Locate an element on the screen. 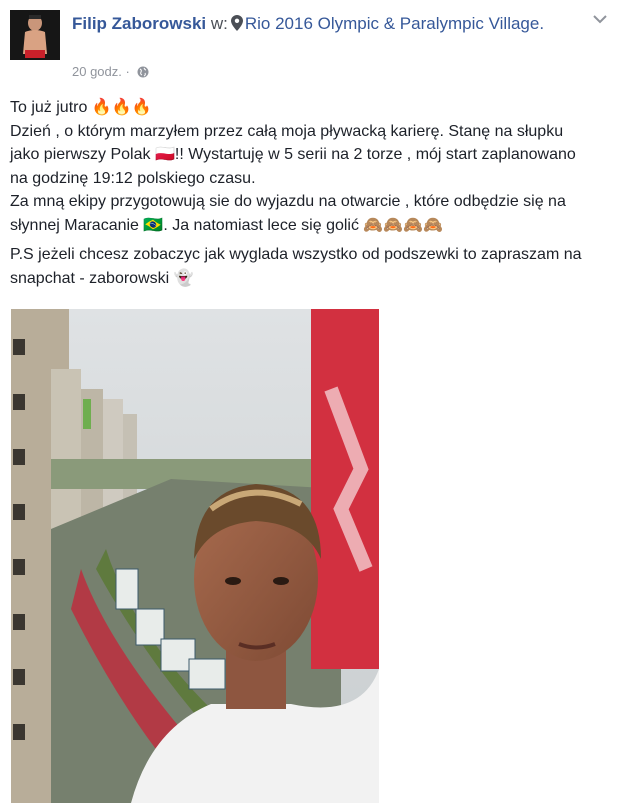 The width and height of the screenshot is (617, 811). author-name: Filip Zaborowski is located at coordinates (139, 23).